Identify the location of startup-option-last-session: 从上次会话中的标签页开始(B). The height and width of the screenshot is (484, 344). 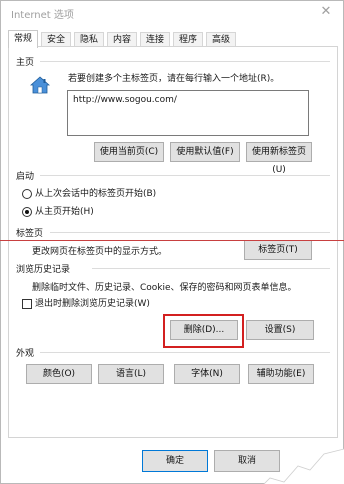
(89, 194).